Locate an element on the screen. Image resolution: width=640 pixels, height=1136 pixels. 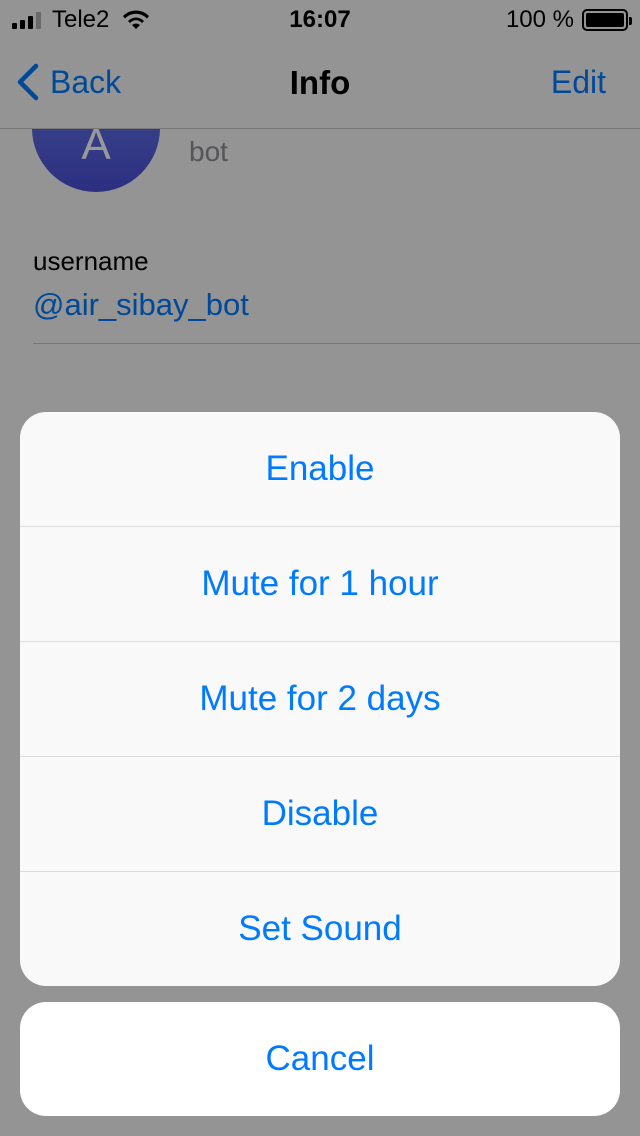
cancel-button: Cancel is located at coordinates (320, 1059).